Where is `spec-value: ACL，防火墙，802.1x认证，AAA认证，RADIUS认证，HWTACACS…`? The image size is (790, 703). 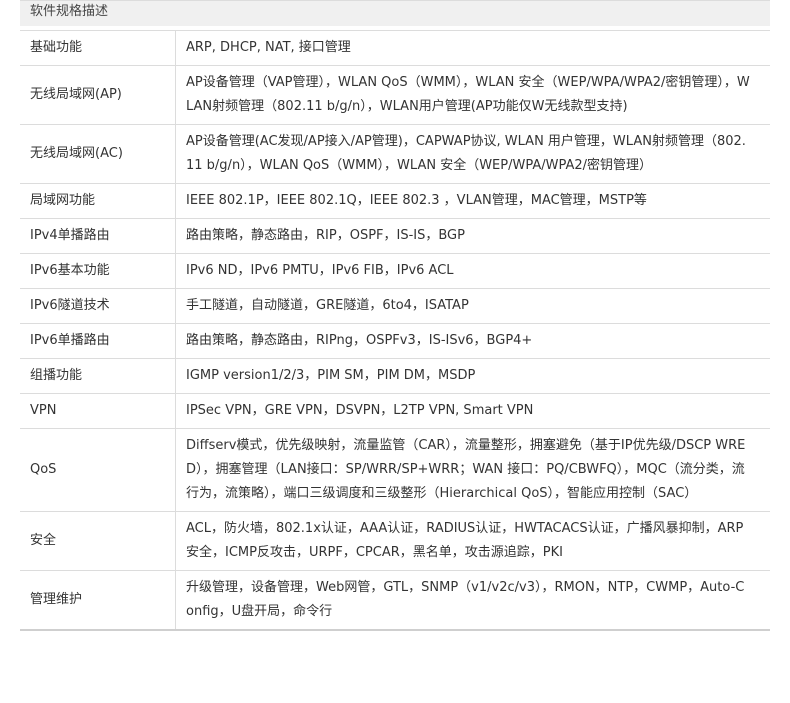
spec-value: ACL，防火墙，802.1x认证，AAA认证，RADIUS认证，HWTACACS… is located at coordinates (472, 541).